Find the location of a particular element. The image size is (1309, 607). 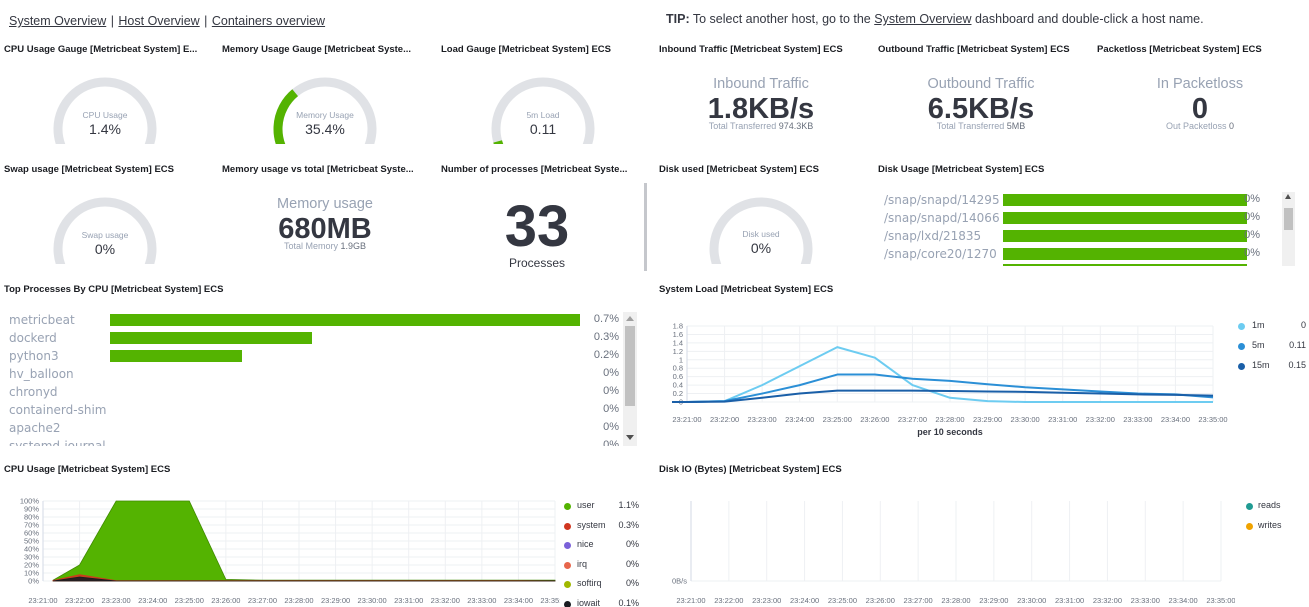

nav-link-system-overview: System Overview is located at coordinates (57, 21).